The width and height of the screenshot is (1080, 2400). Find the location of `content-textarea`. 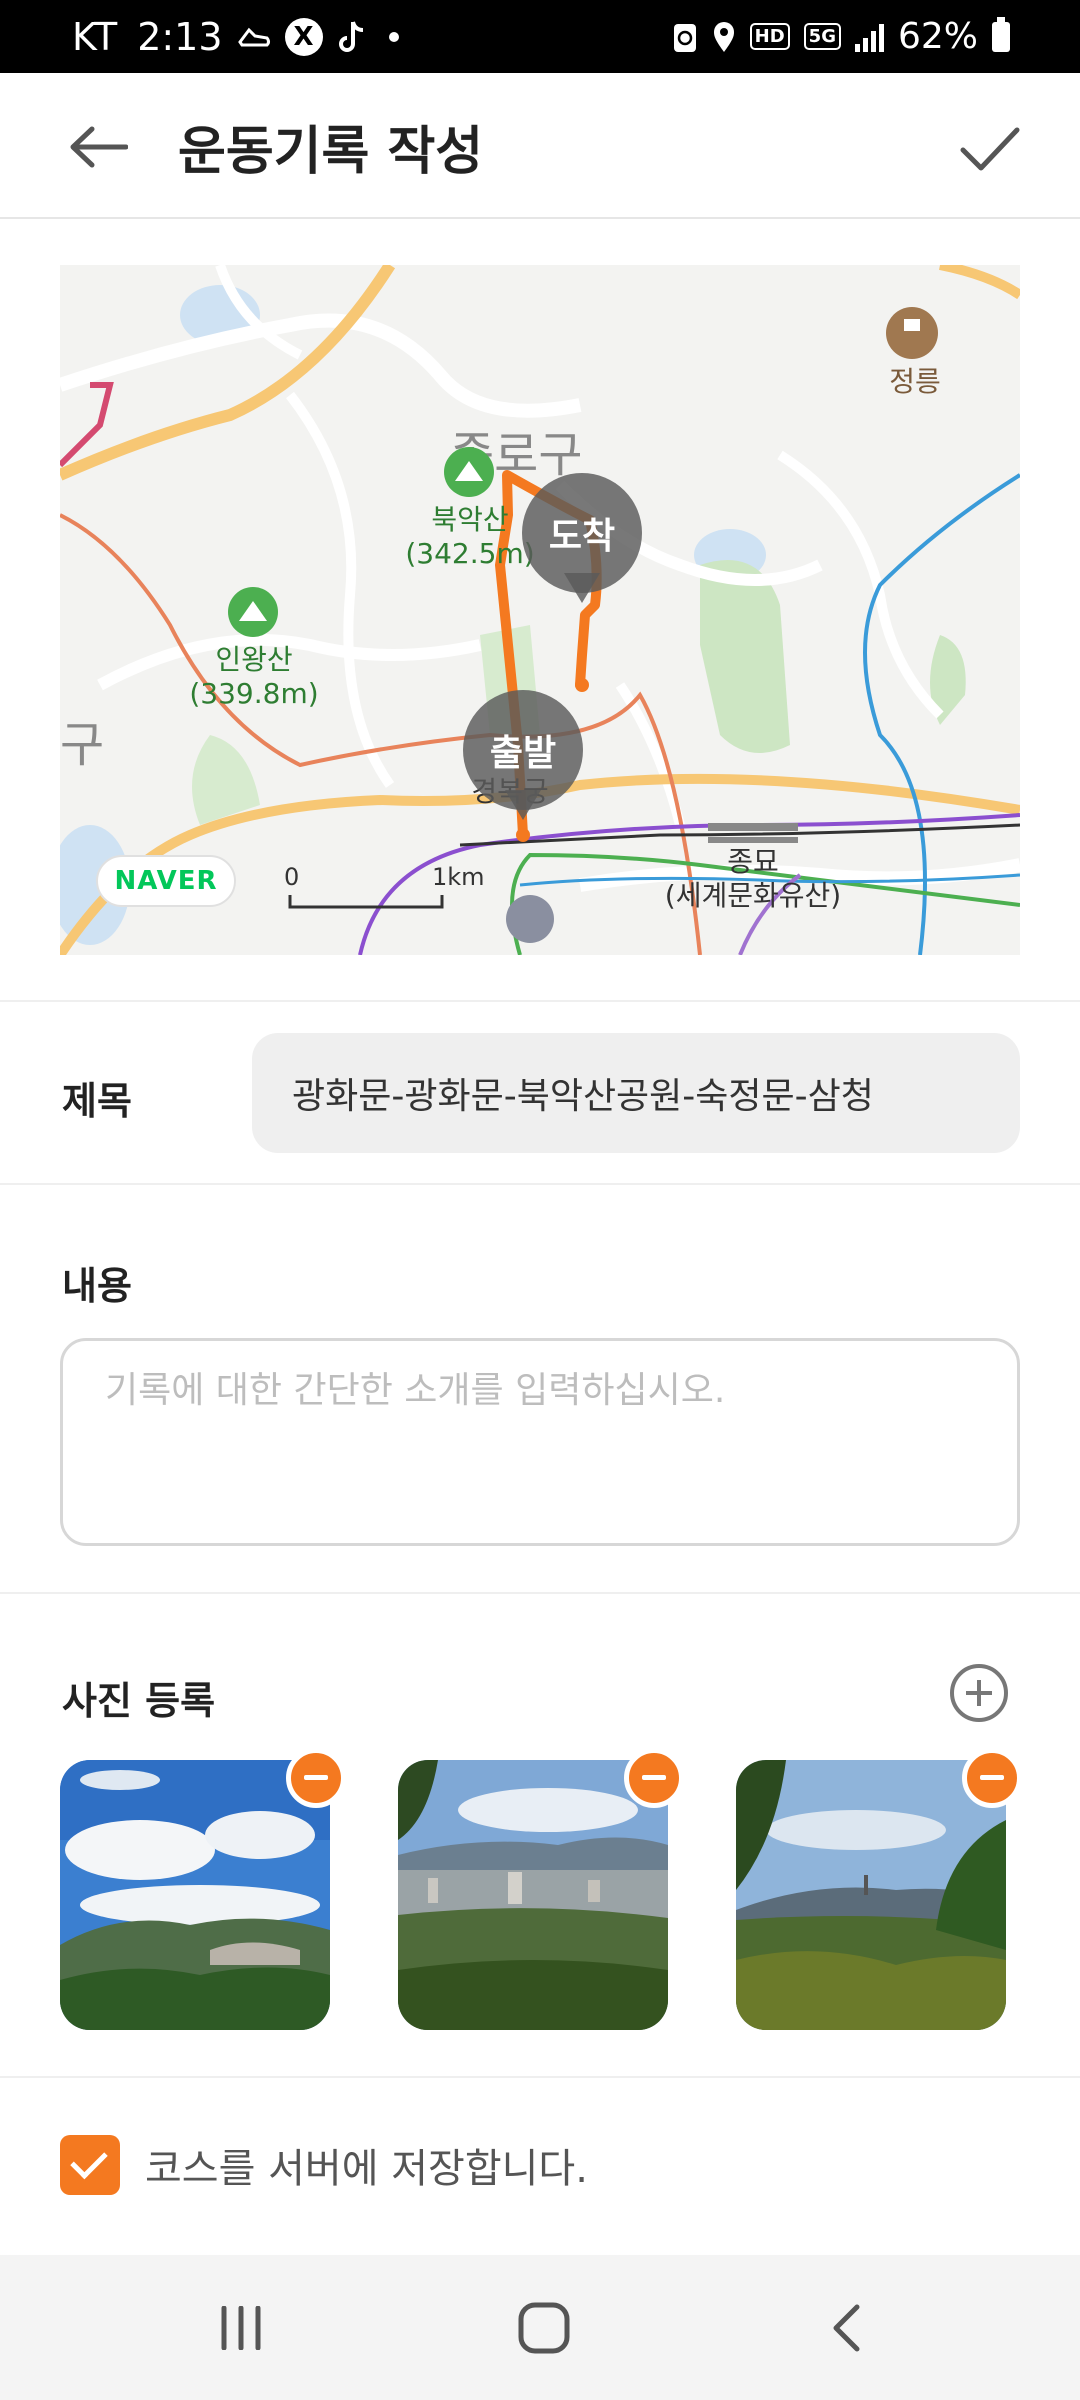

content-textarea is located at coordinates (540, 1442).